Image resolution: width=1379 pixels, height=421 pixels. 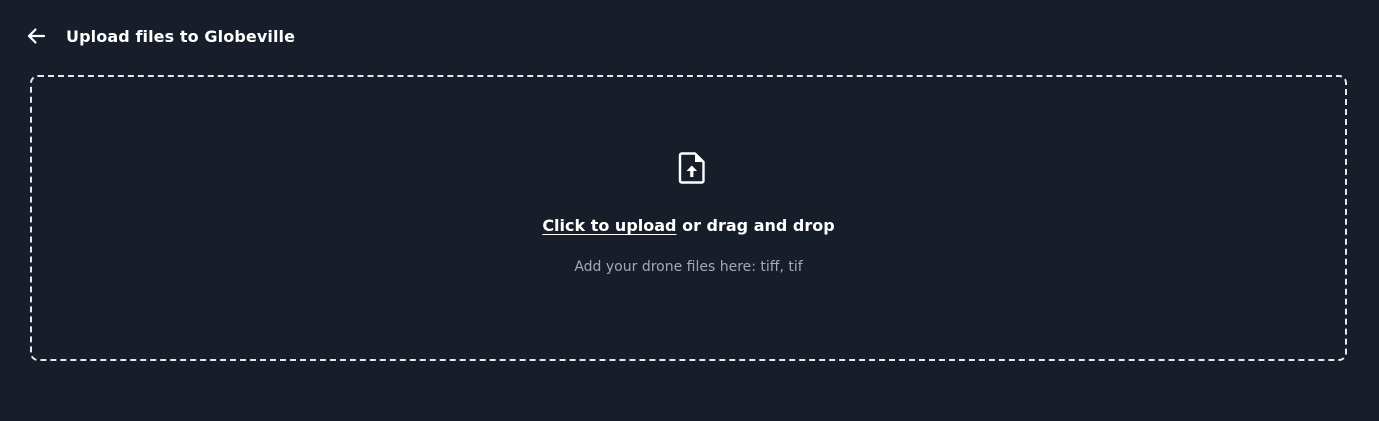 I want to click on header: Upload files to Globeville, so click(x=159, y=36).